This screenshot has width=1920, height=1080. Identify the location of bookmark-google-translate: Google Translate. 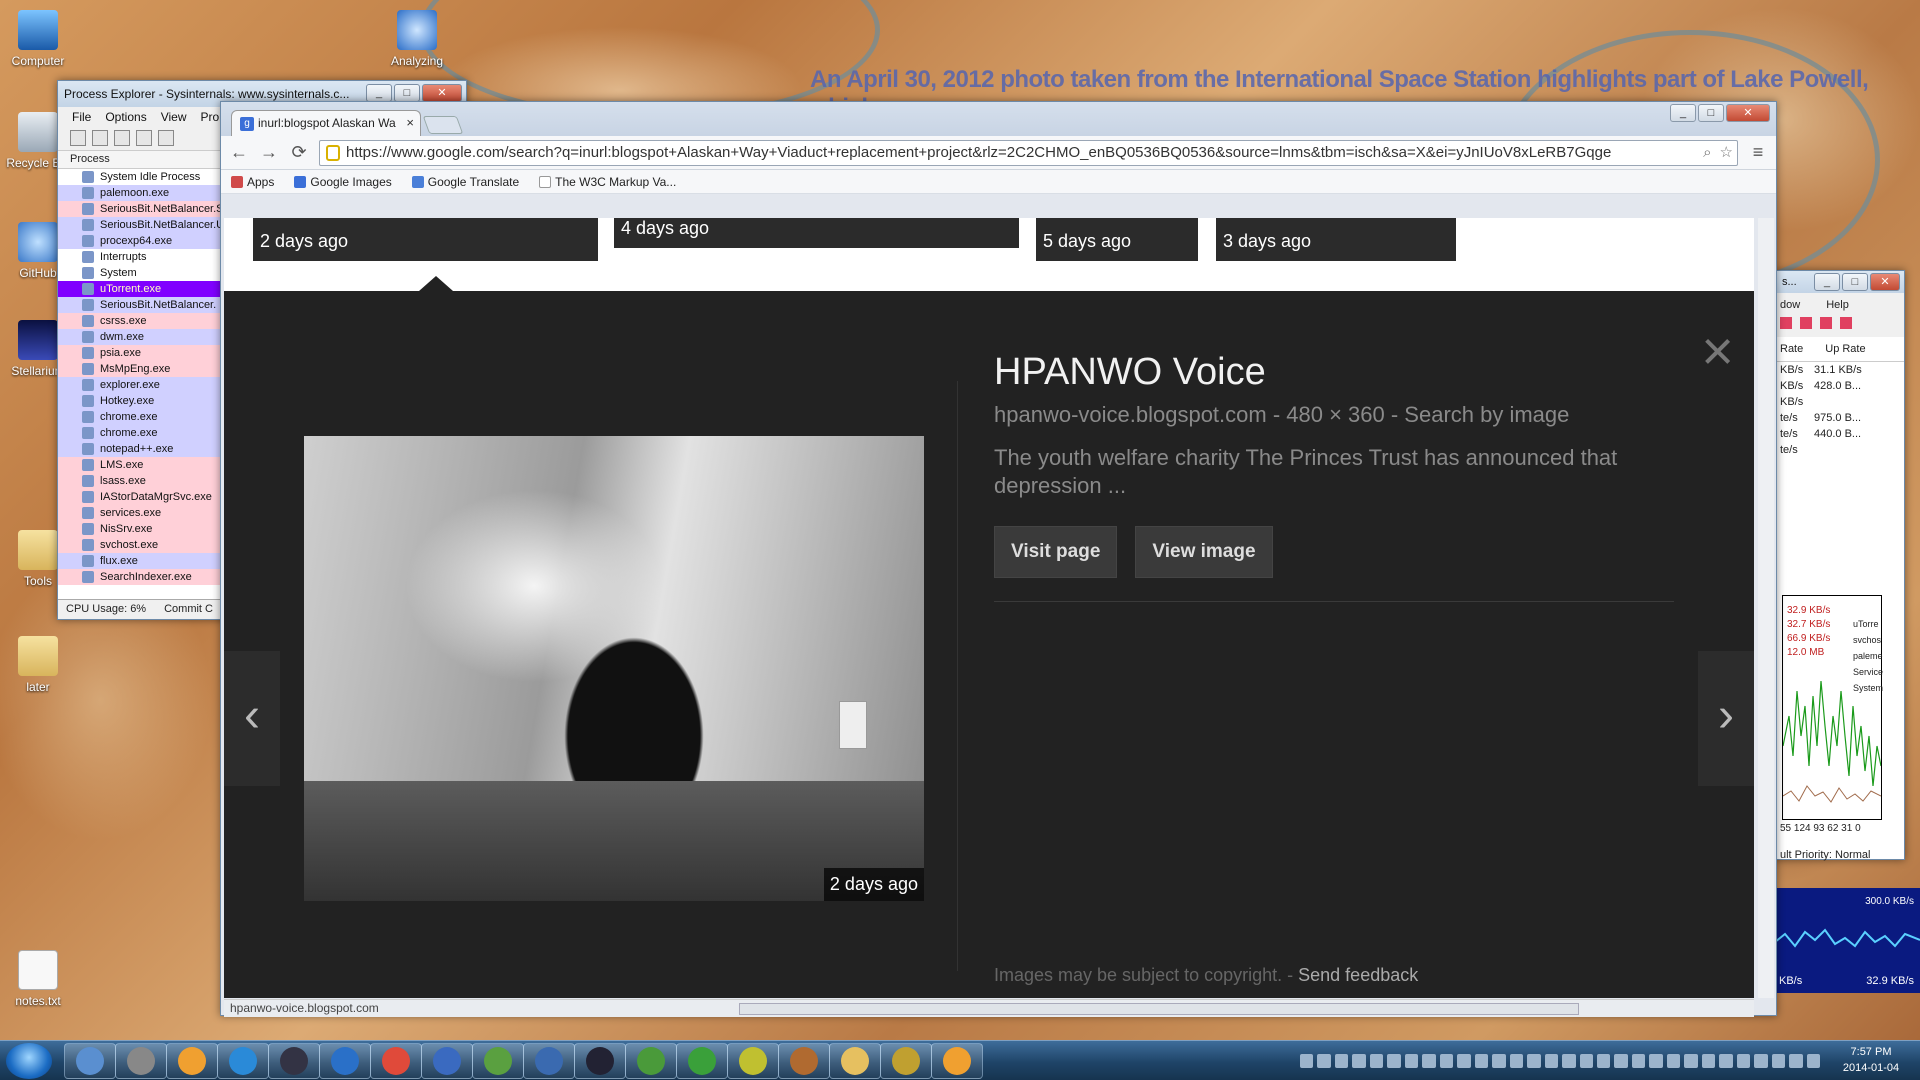
(465, 182).